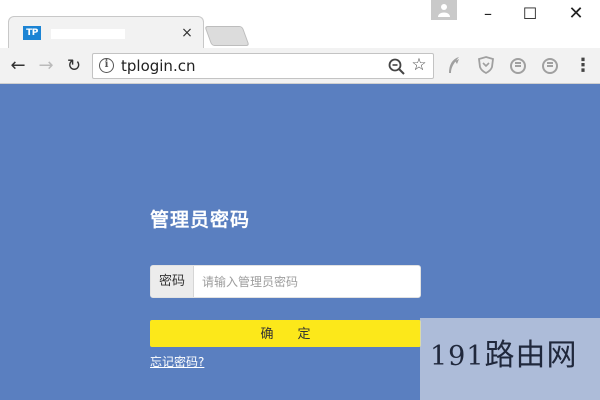 The image size is (600, 400). I want to click on bookmark-star-icon: ☆, so click(419, 65).